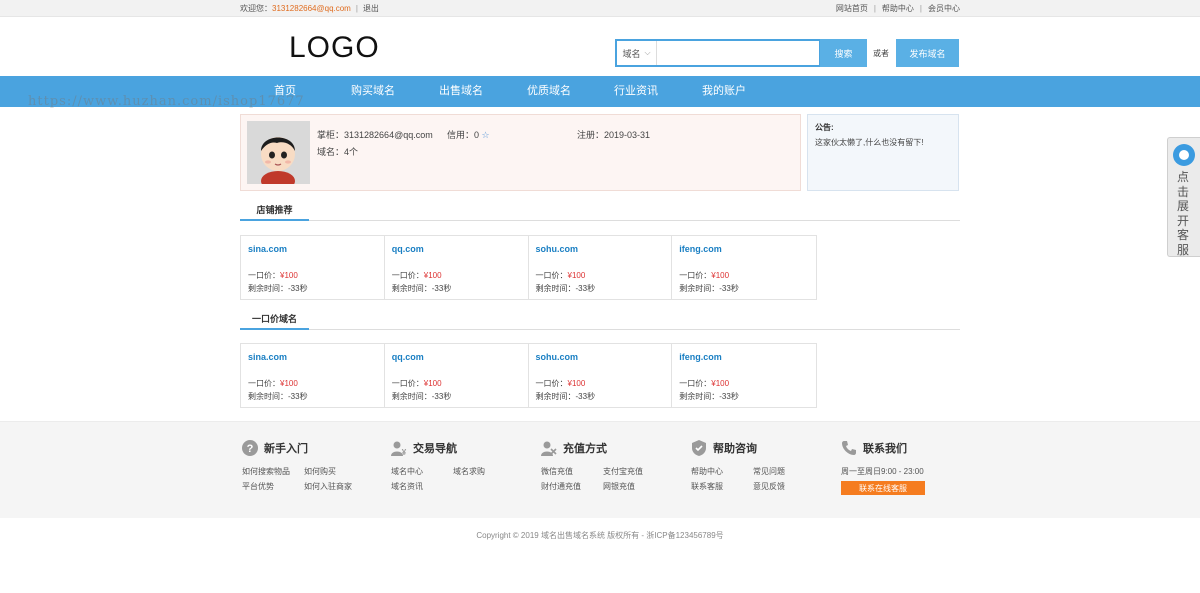 The height and width of the screenshot is (593, 1200). Describe the element at coordinates (631, 53) in the screenshot. I see `search-type-value: 域名` at that location.